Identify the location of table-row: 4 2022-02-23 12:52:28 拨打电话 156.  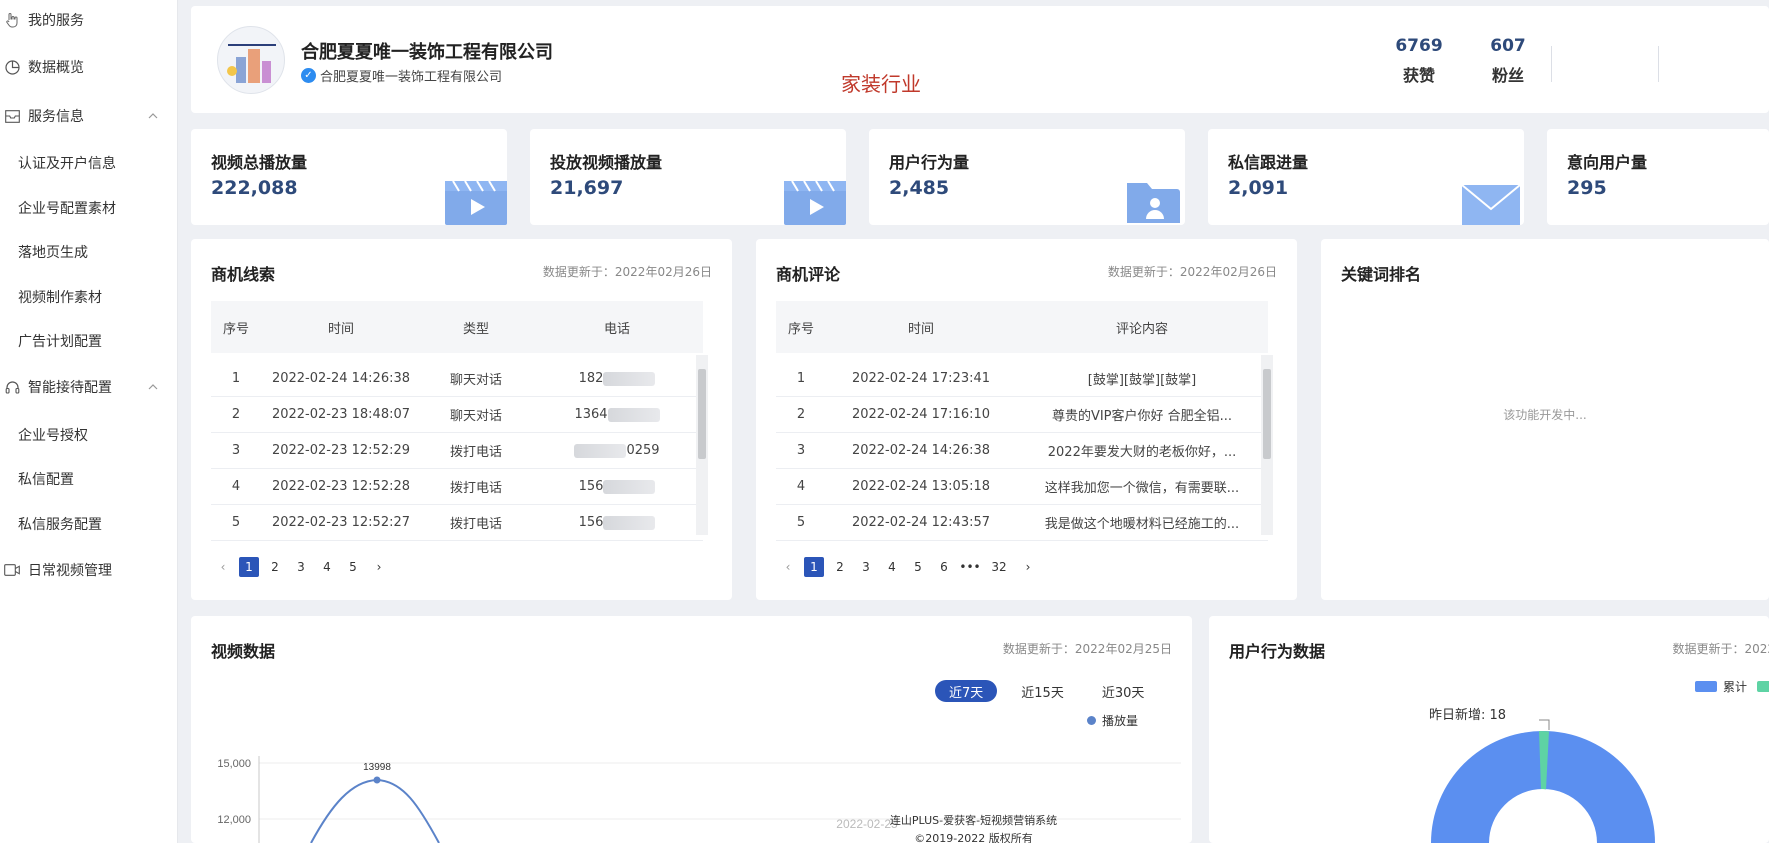
(457, 487).